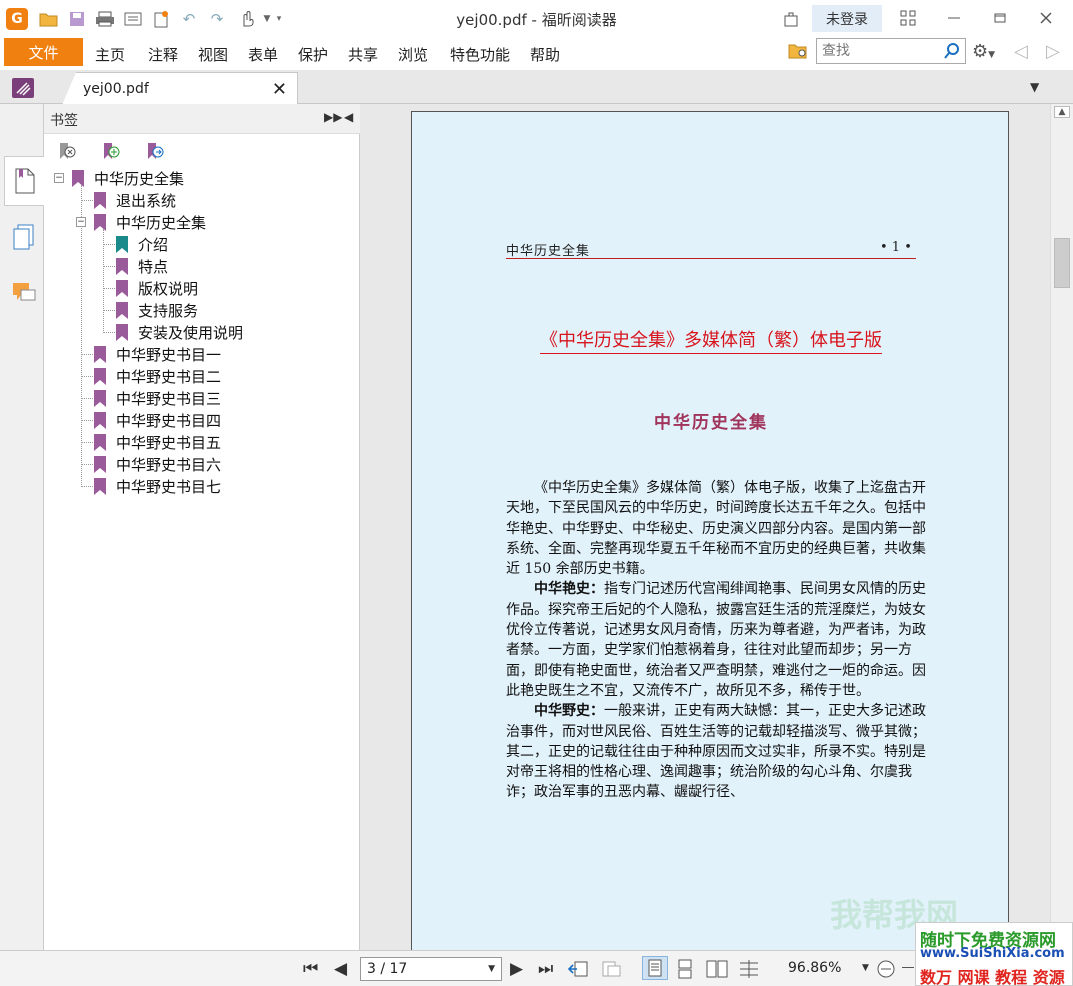 Image resolution: width=1073 pixels, height=986 pixels. What do you see at coordinates (333, 117) in the screenshot?
I see `expand-panel-icon: ▶▶` at bounding box center [333, 117].